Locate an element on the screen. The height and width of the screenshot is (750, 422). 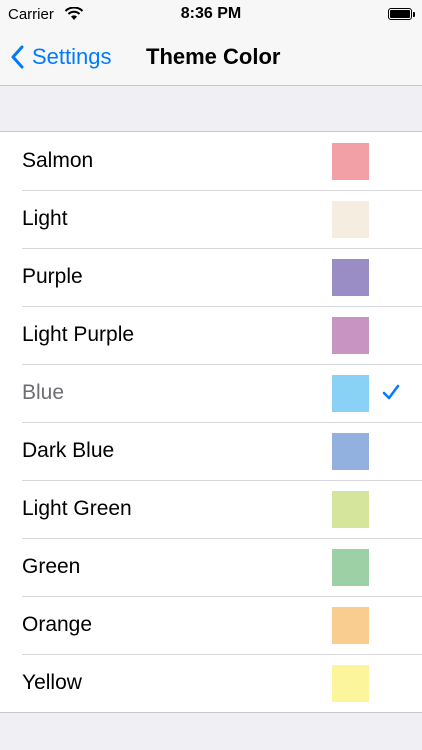
theme-row-yellow: Yellow is located at coordinates (211, 683).